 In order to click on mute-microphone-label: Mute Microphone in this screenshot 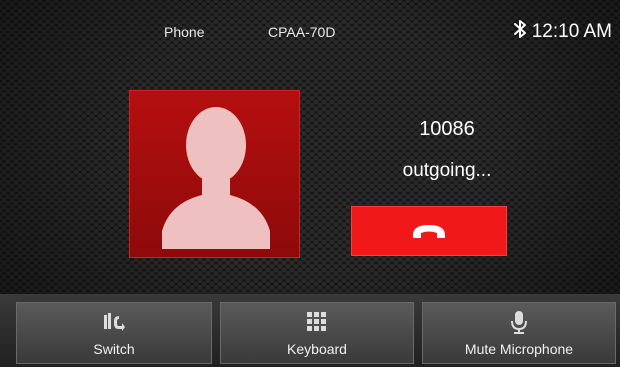, I will do `click(519, 349)`.